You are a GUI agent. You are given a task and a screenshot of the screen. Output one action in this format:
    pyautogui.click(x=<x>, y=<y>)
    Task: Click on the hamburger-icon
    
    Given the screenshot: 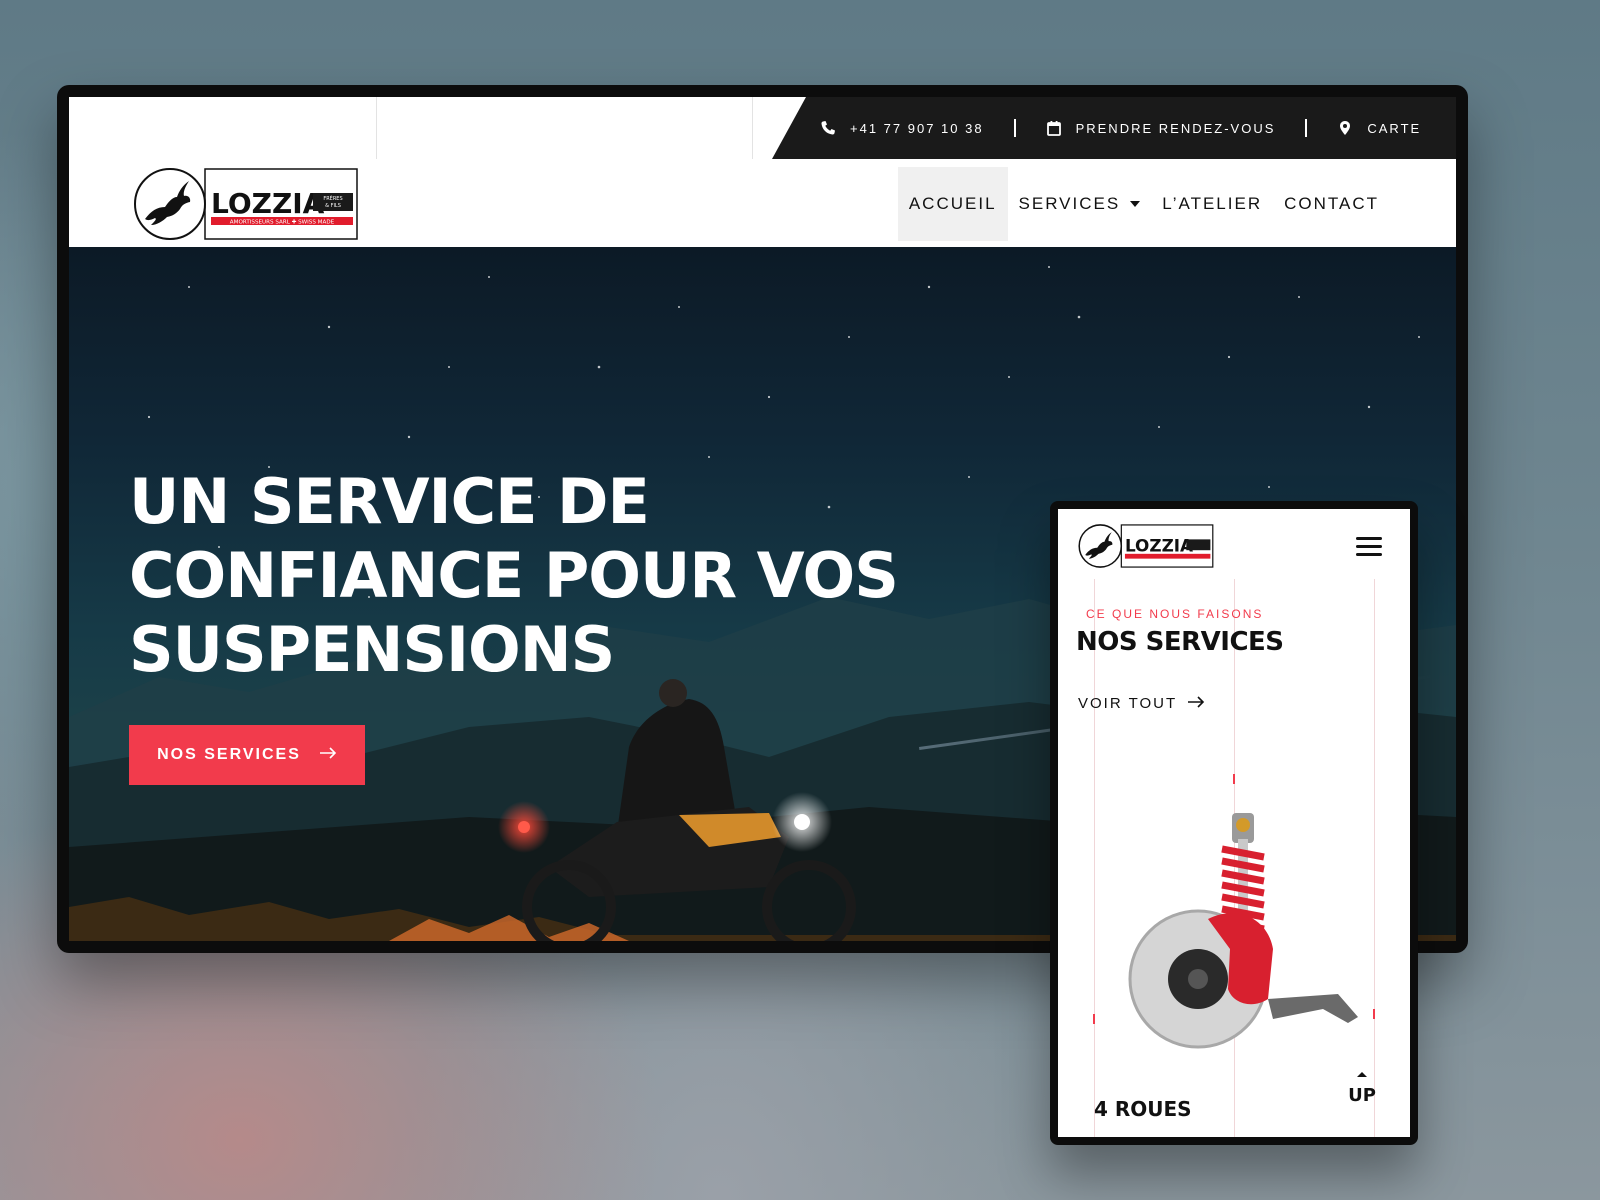 What is the action you would take?
    pyautogui.click(x=1369, y=547)
    